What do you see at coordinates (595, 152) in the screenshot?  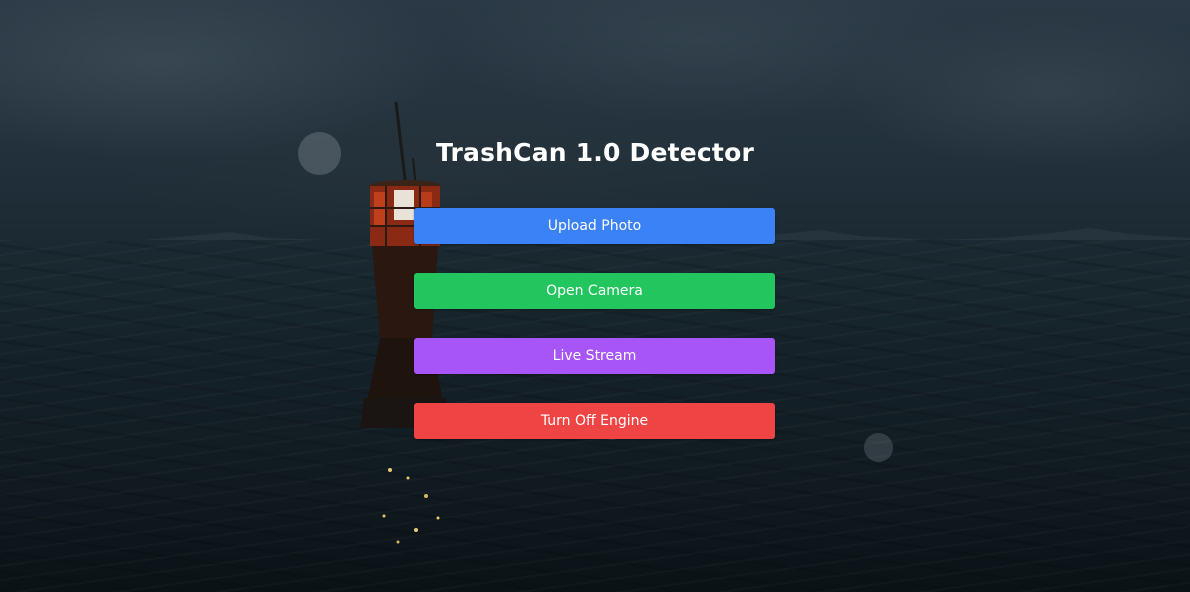 I see `page-title: TrashCan 1.0 Detector` at bounding box center [595, 152].